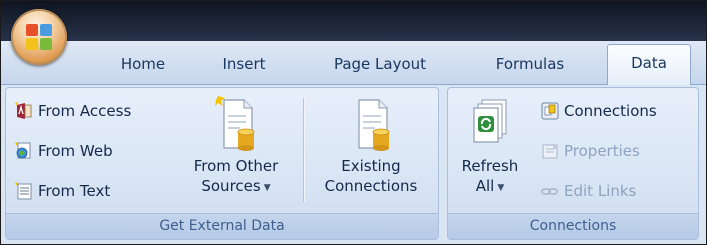 This screenshot has width=707, height=245. Describe the element at coordinates (23, 110) in the screenshot. I see `access-icon` at that location.